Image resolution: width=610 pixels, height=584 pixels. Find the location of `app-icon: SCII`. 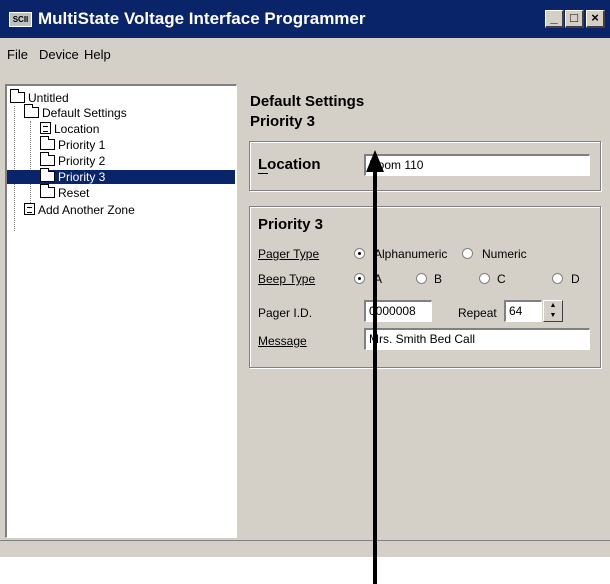

app-icon: SCII is located at coordinates (20, 19).